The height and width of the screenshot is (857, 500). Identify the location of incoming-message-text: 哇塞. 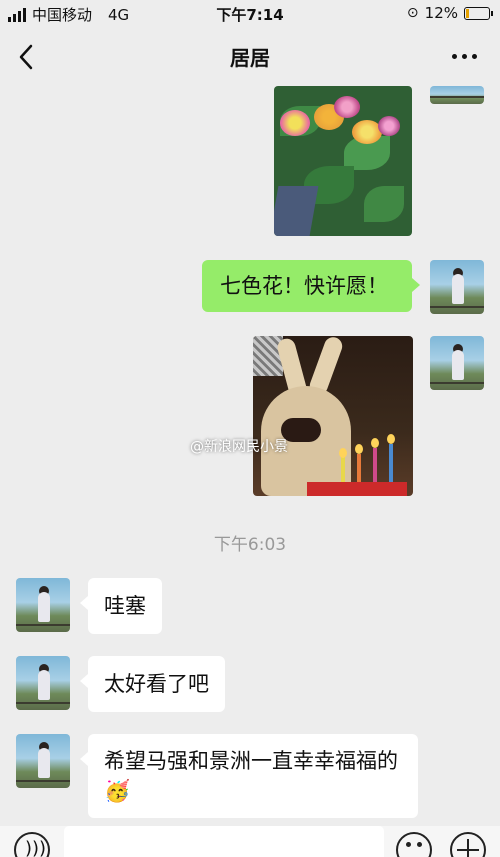
(125, 606).